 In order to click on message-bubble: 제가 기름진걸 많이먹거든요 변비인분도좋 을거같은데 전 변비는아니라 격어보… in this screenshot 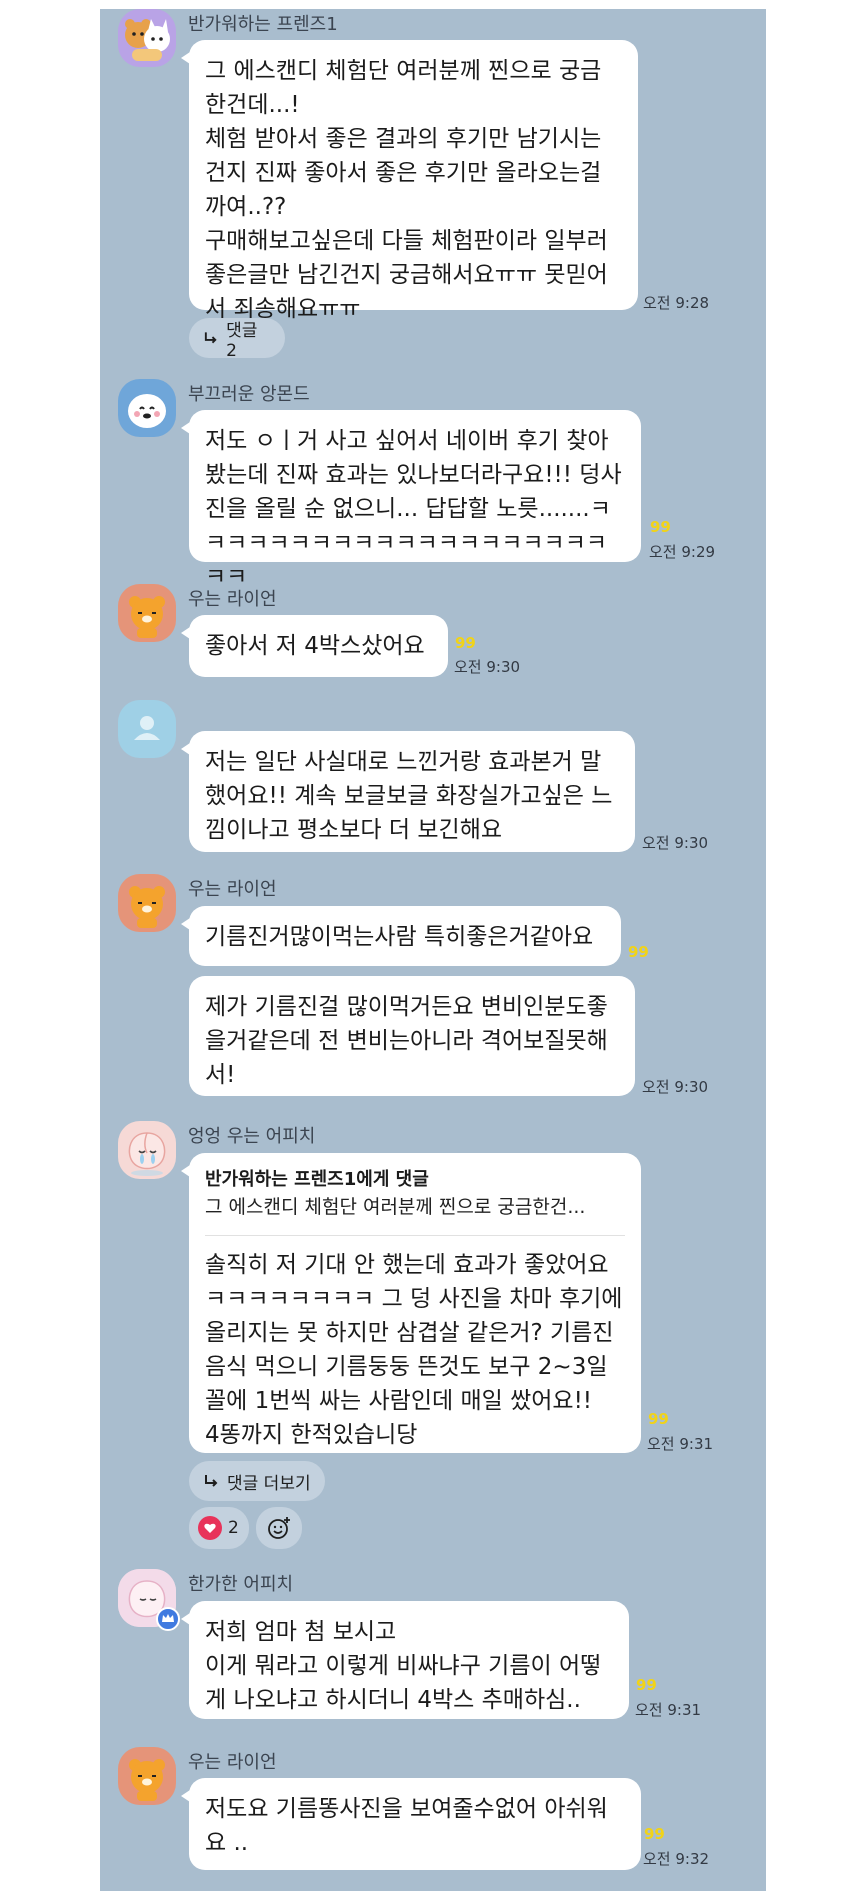, I will do `click(412, 1036)`.